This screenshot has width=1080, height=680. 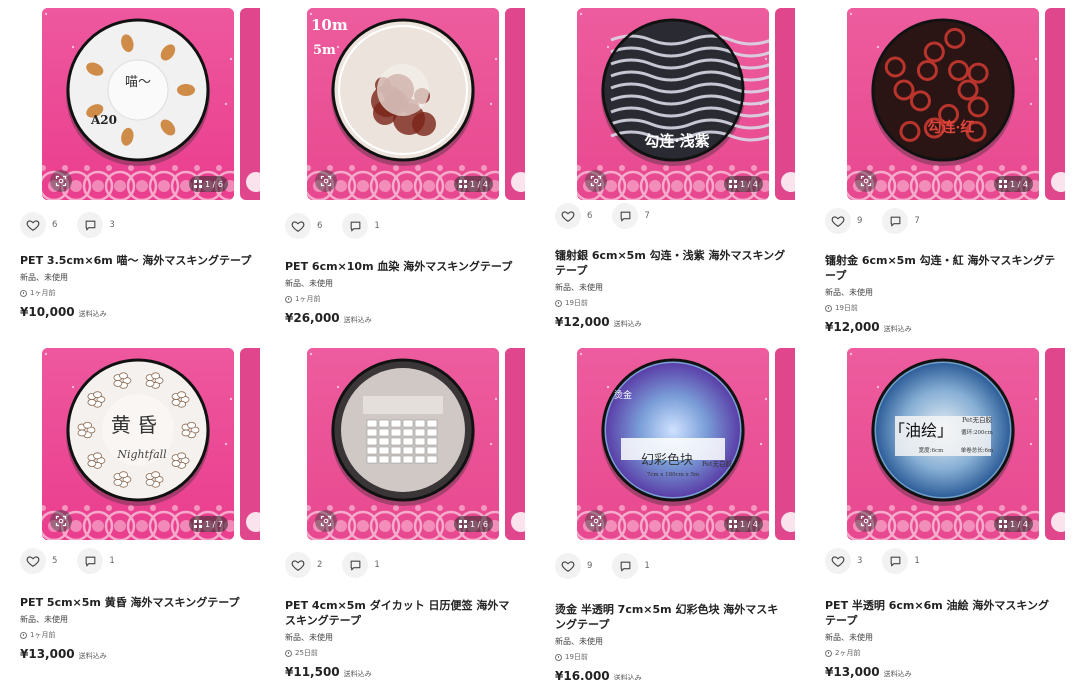 I want to click on product-image: 喵～ A20 1 / 6, so click(x=138, y=104).